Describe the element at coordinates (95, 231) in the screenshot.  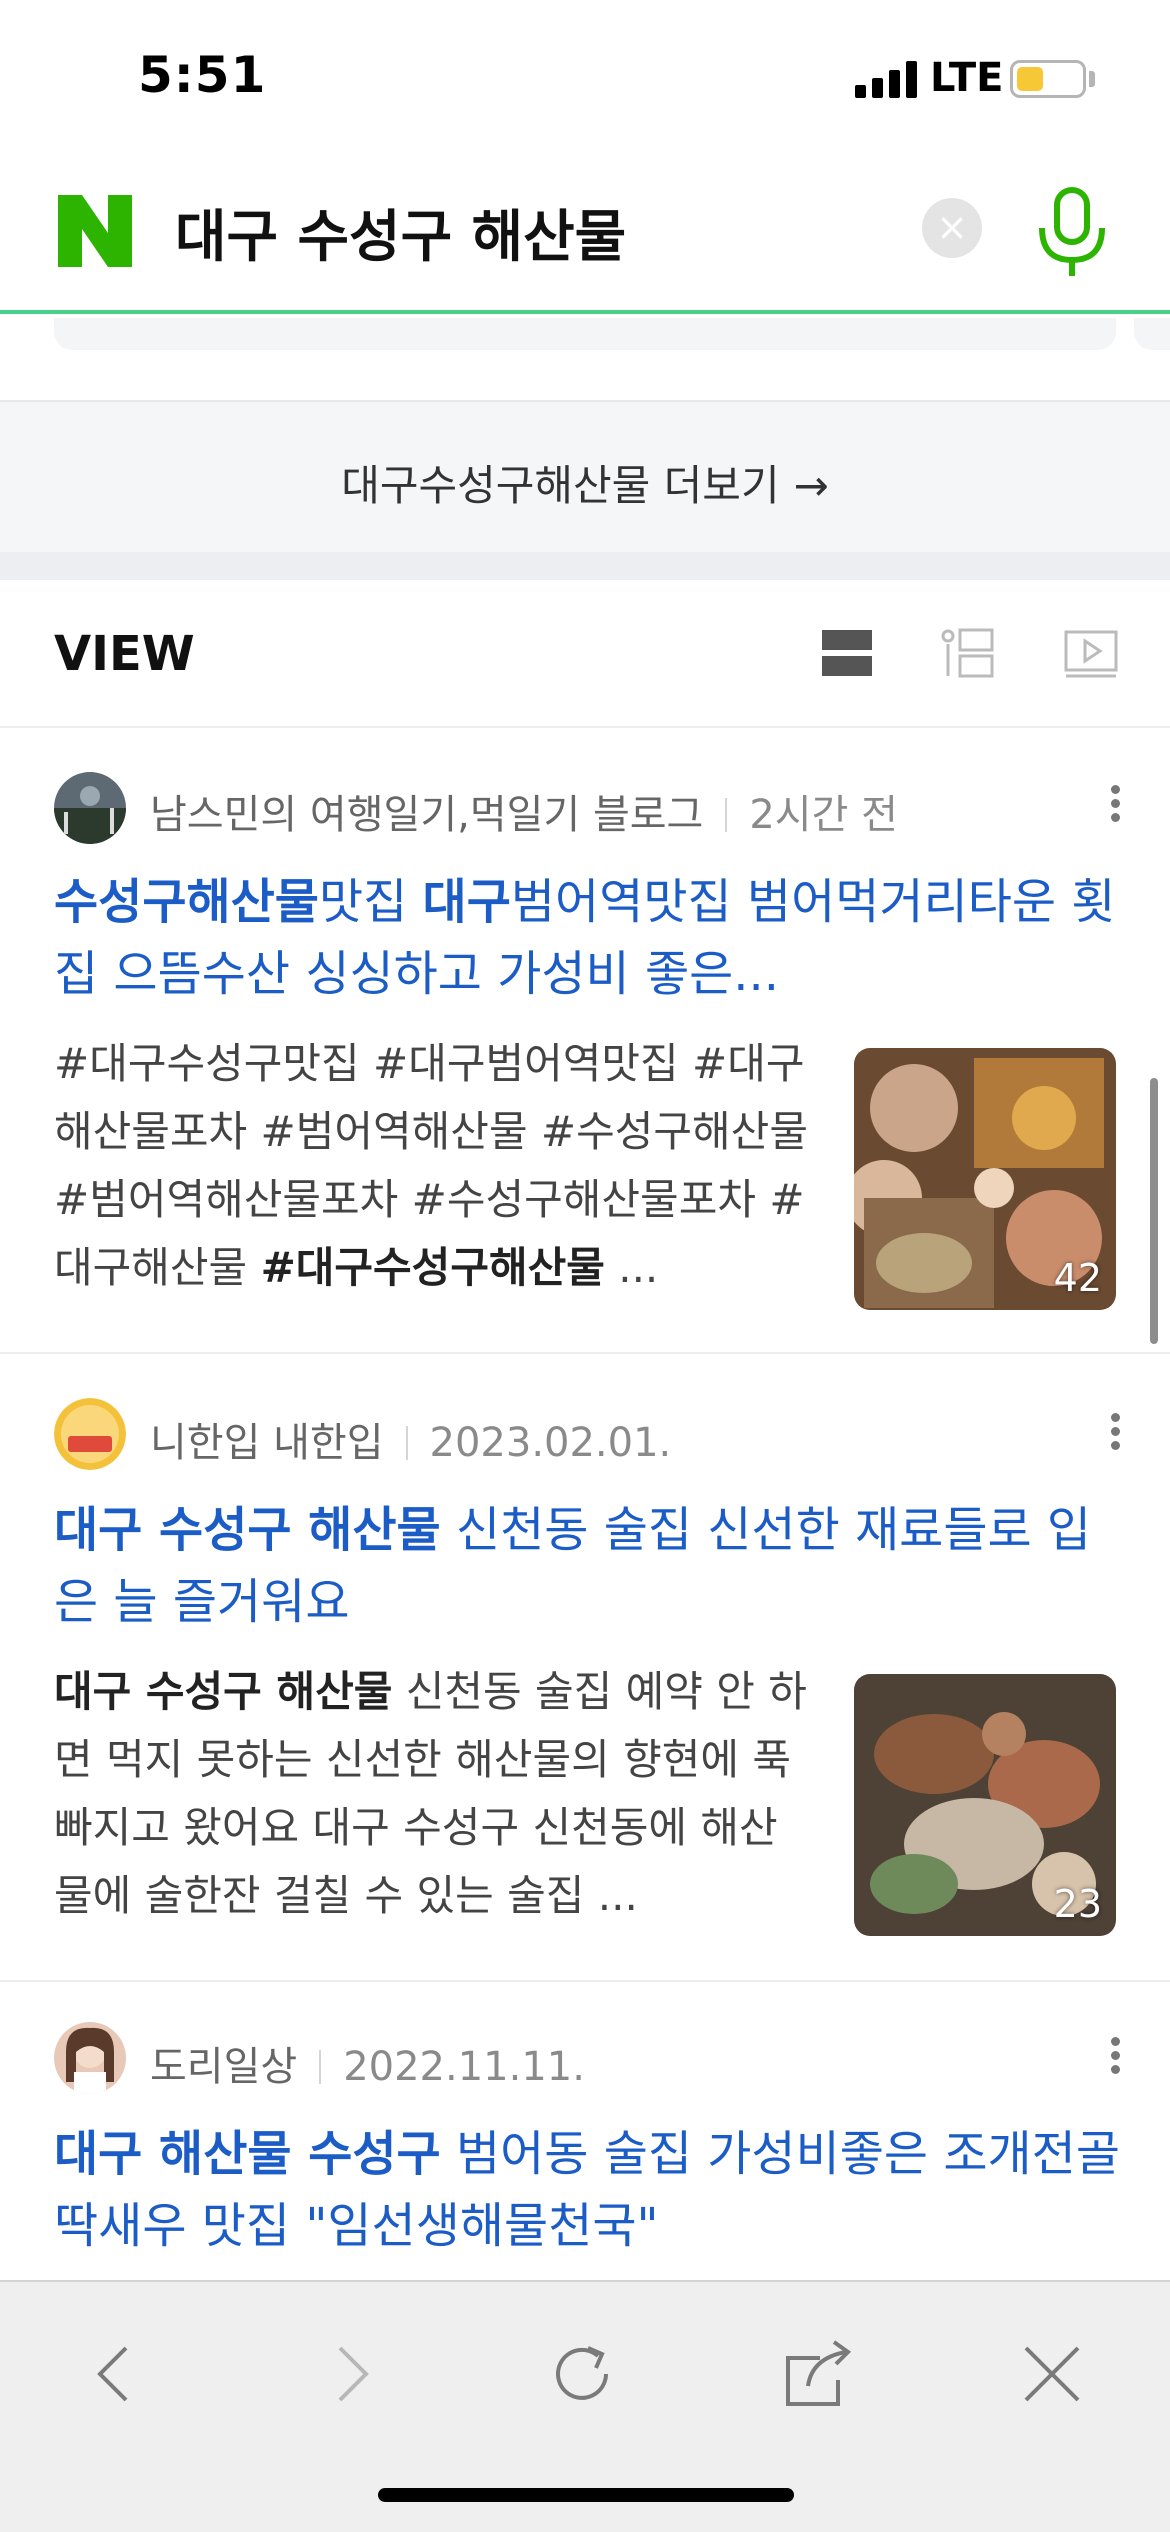
I see `naver-logo-icon` at that location.